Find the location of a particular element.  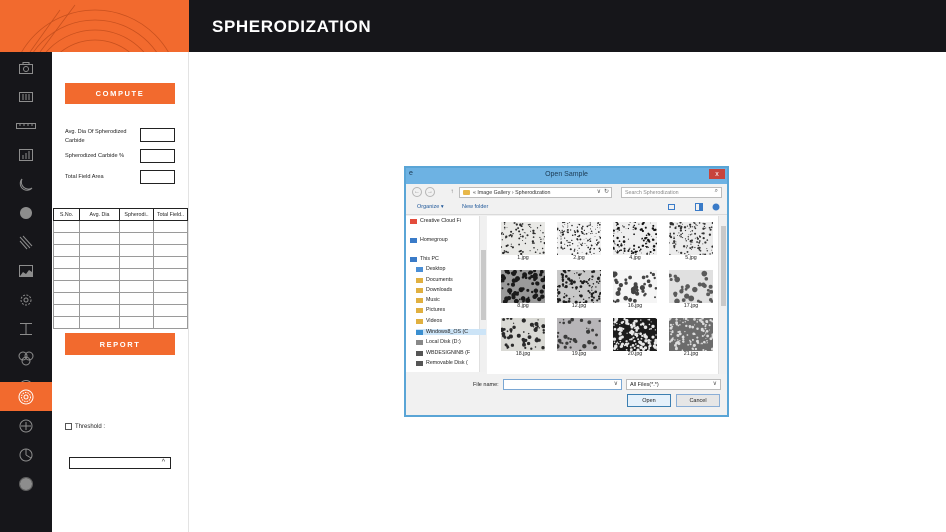

search-input: Search Spherodization ⌕ is located at coordinates (671, 192).